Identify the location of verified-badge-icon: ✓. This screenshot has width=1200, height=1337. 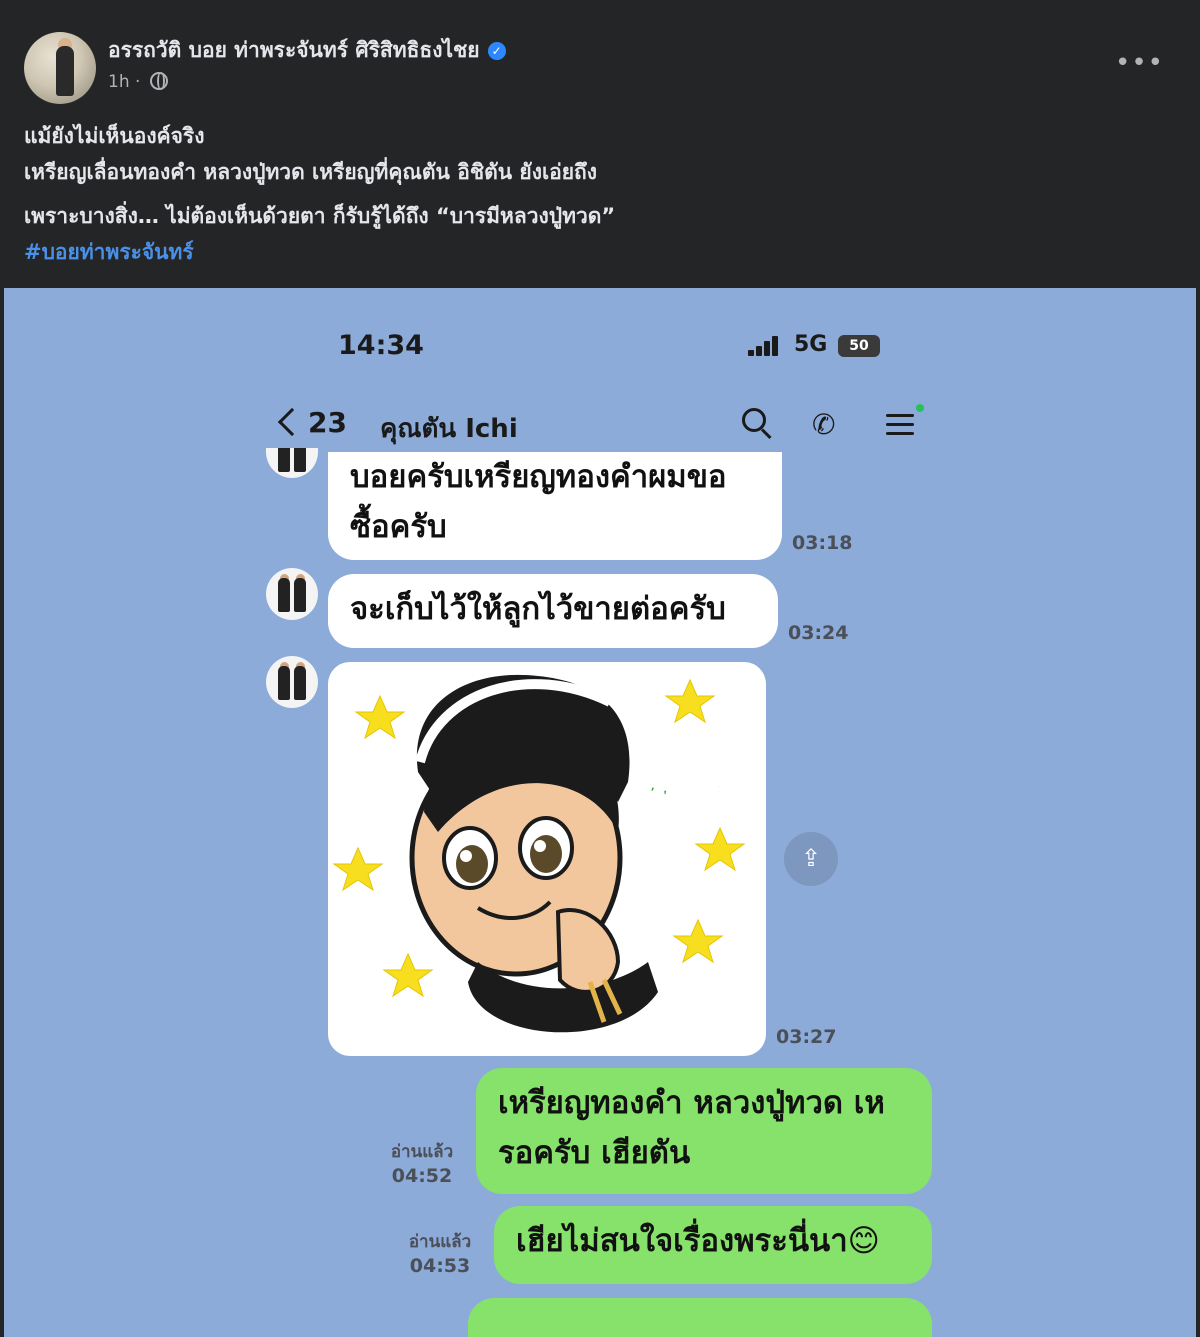
(496, 51).